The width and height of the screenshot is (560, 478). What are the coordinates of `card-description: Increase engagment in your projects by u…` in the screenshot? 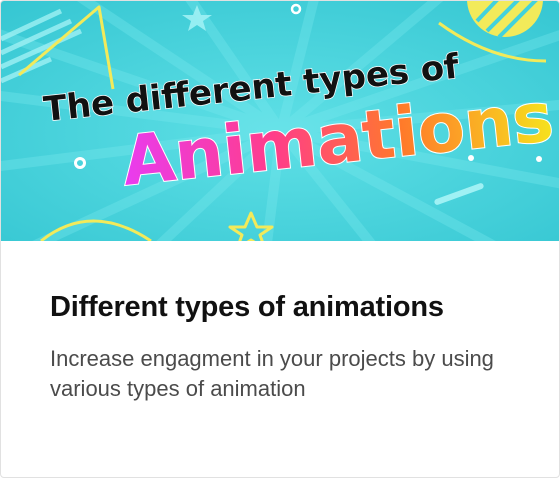 It's located at (272, 373).